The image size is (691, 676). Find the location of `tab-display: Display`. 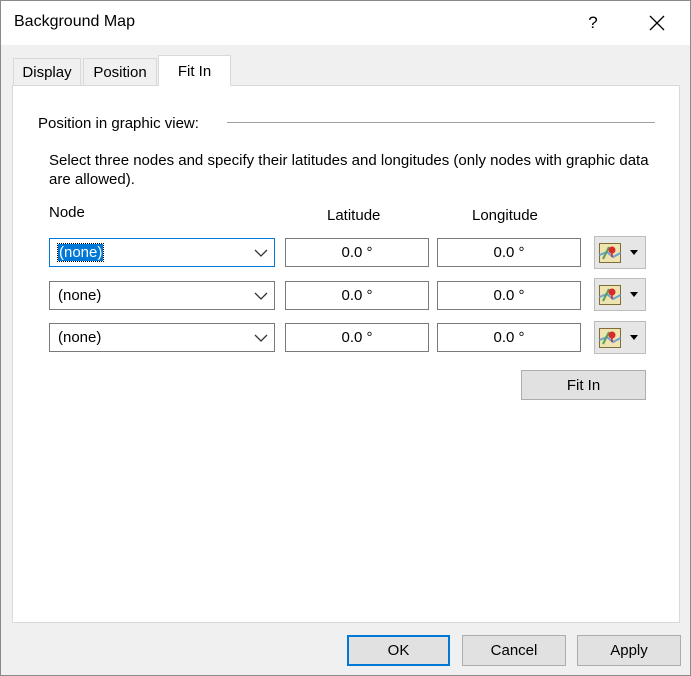

tab-display: Display is located at coordinates (47, 71).